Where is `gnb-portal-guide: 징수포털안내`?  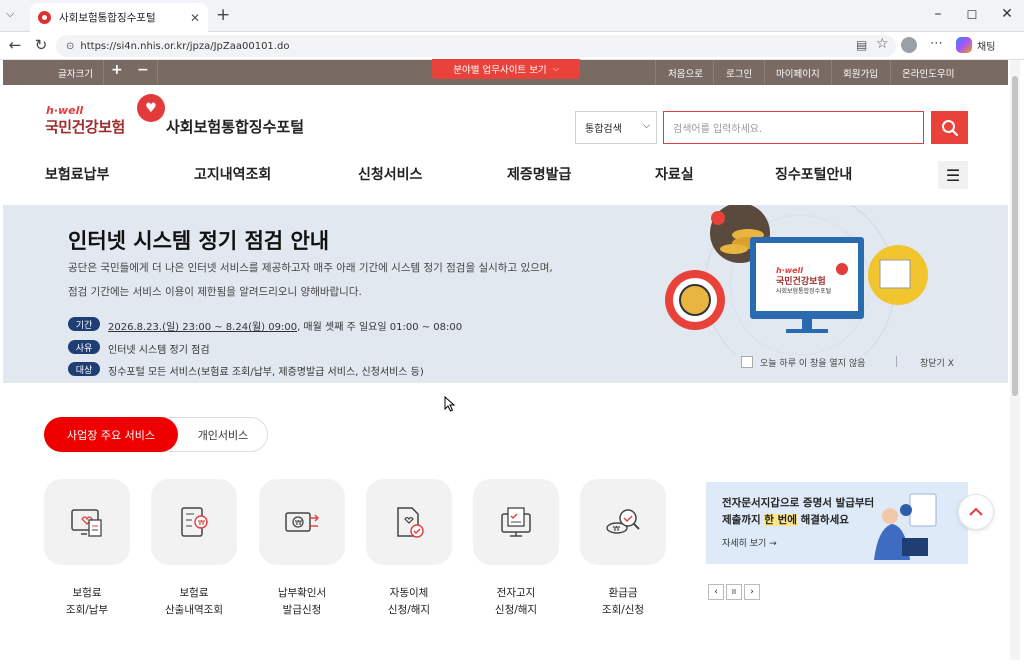 gnb-portal-guide: 징수포털안내 is located at coordinates (813, 174).